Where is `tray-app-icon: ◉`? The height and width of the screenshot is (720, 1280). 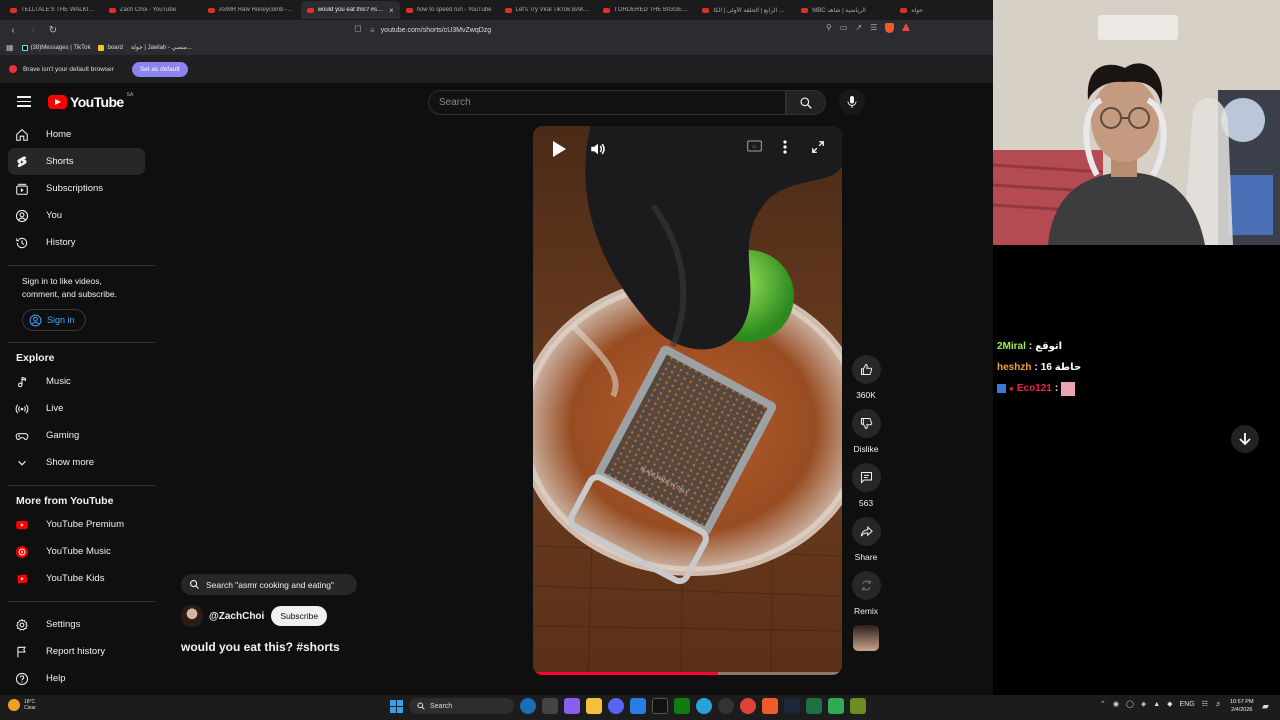 tray-app-icon: ◉ is located at coordinates (1116, 704).